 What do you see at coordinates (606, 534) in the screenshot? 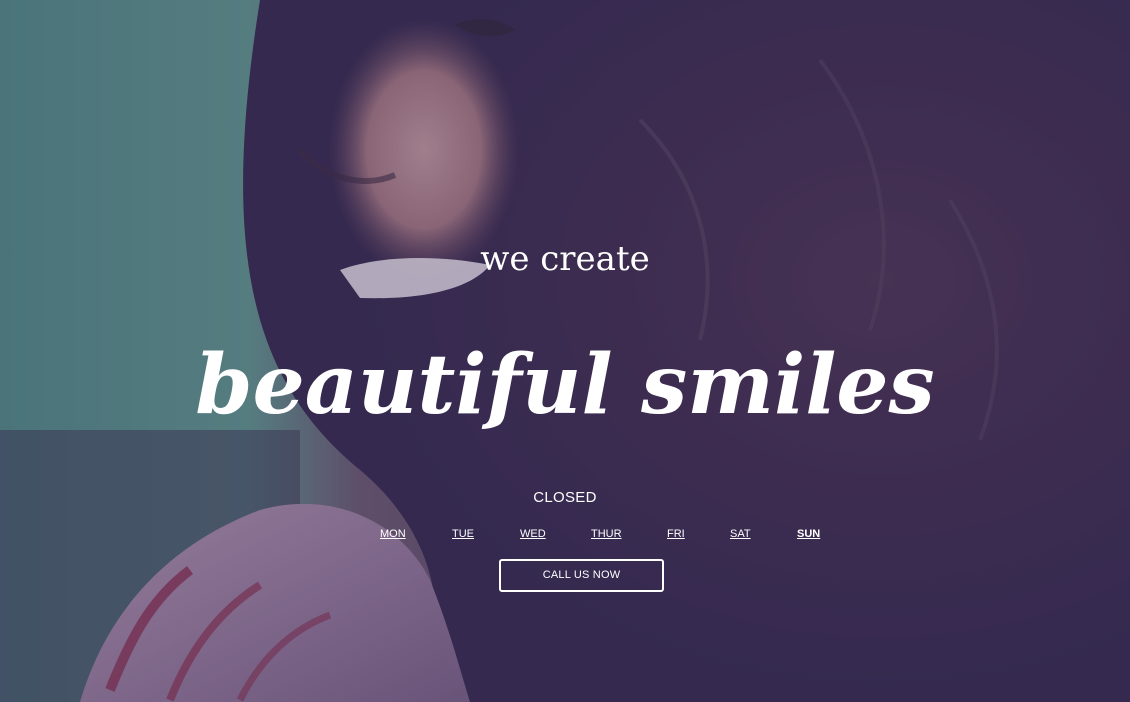
I see `day-link-thur: THUR` at bounding box center [606, 534].